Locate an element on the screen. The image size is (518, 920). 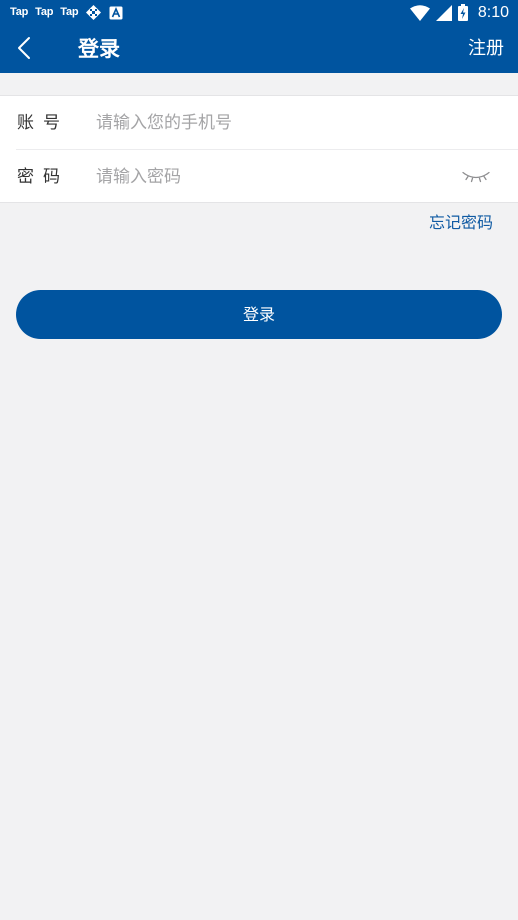
system-icons: 8:10 is located at coordinates (459, 12).